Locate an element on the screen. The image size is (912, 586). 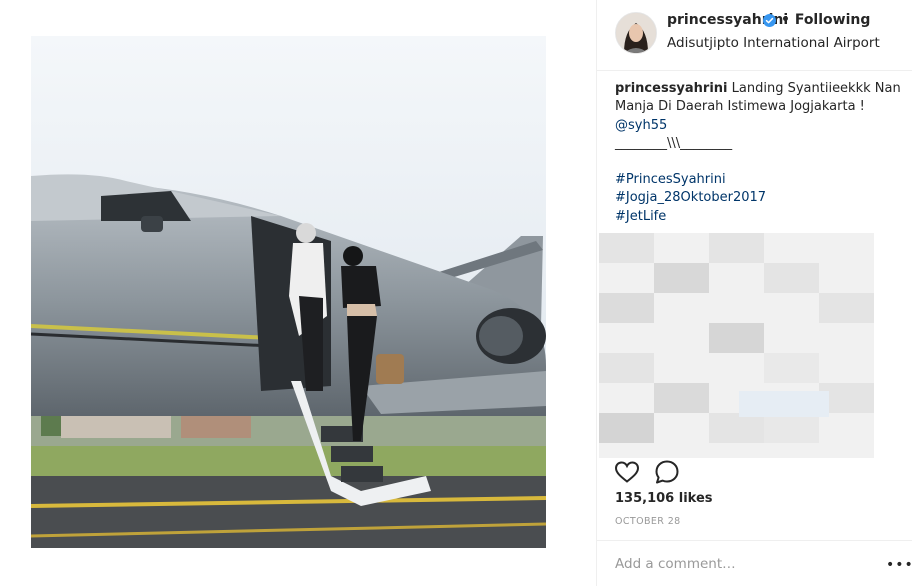
heart-icon is located at coordinates (627, 472).